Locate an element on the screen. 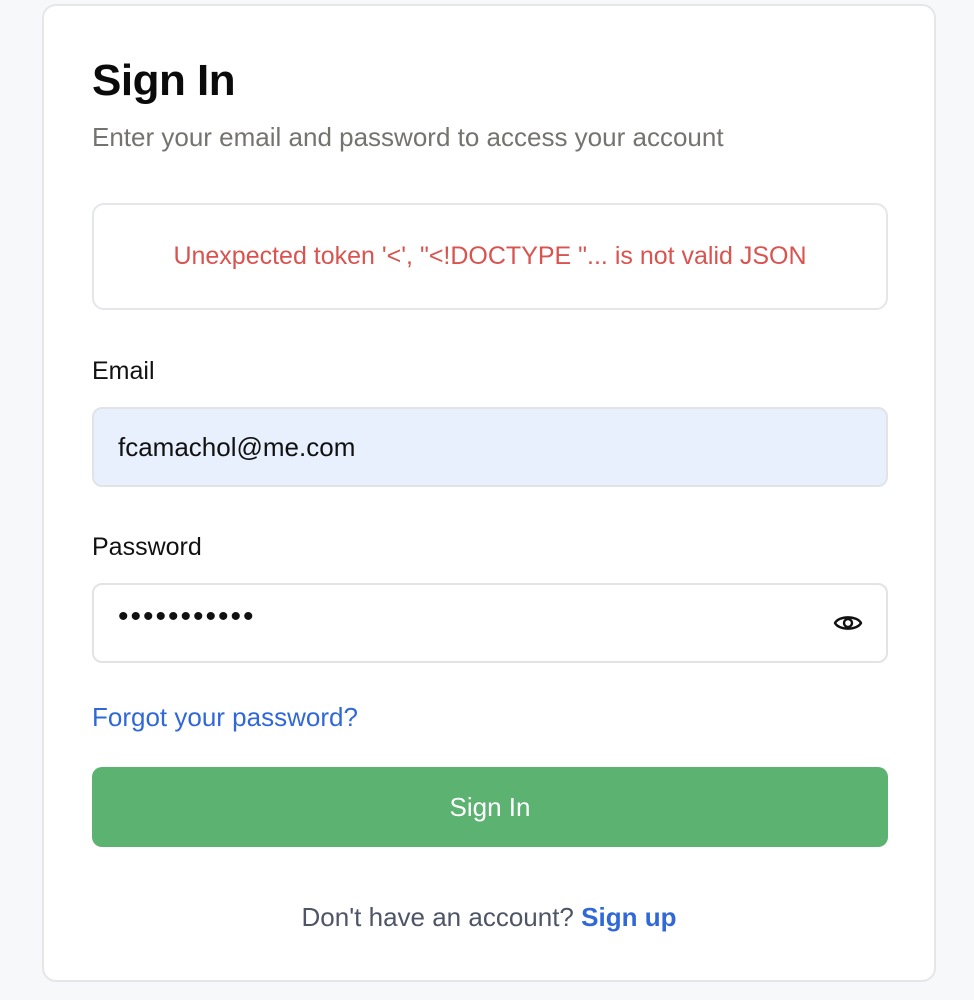 The image size is (974, 1000). eye-icon is located at coordinates (848, 623).